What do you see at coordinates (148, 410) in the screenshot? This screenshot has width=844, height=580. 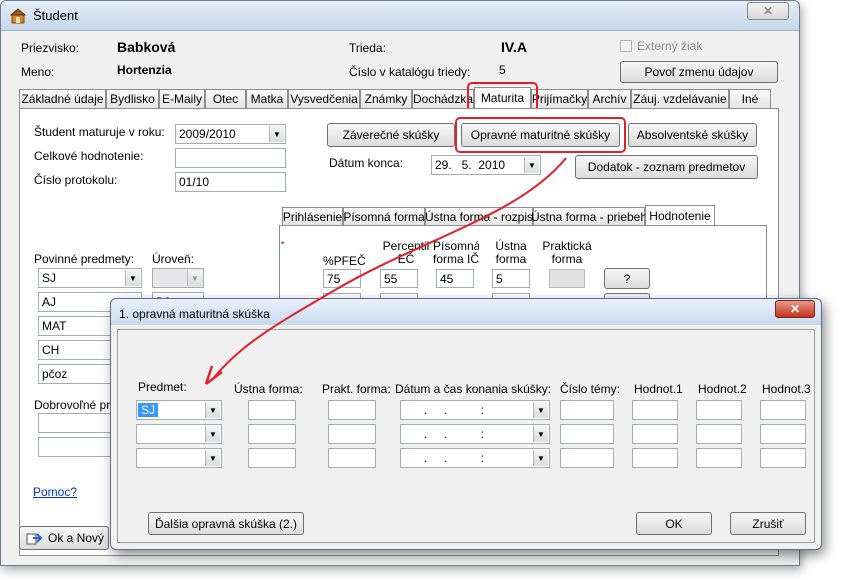 I see `dialog-subject-value: SJ` at bounding box center [148, 410].